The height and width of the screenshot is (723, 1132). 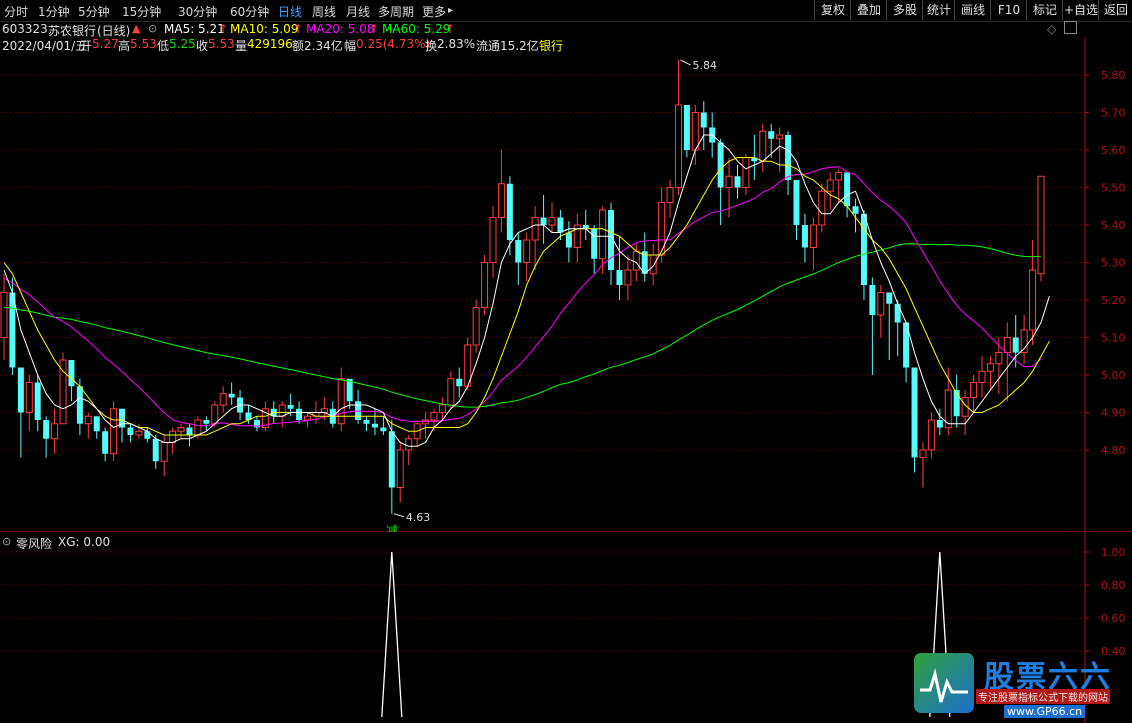 What do you see at coordinates (396, 11) in the screenshot?
I see `period-tab-9: 多周期` at bounding box center [396, 11].